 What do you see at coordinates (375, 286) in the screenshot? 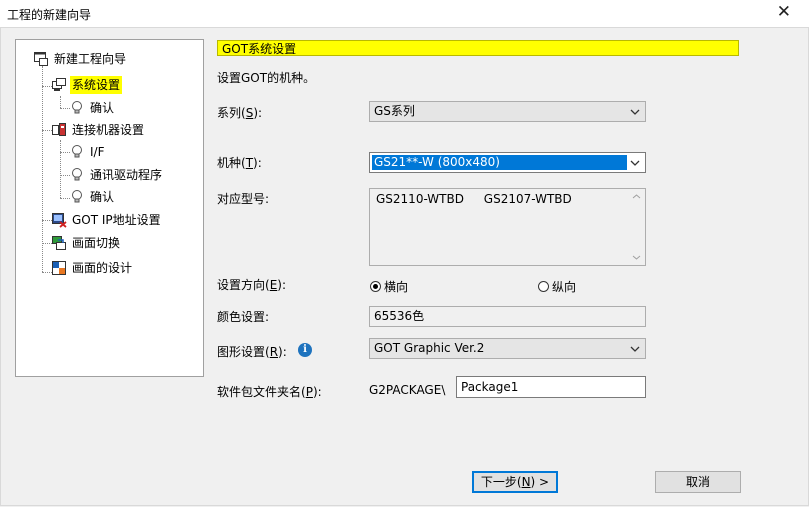
I see `radio-checked` at bounding box center [375, 286].